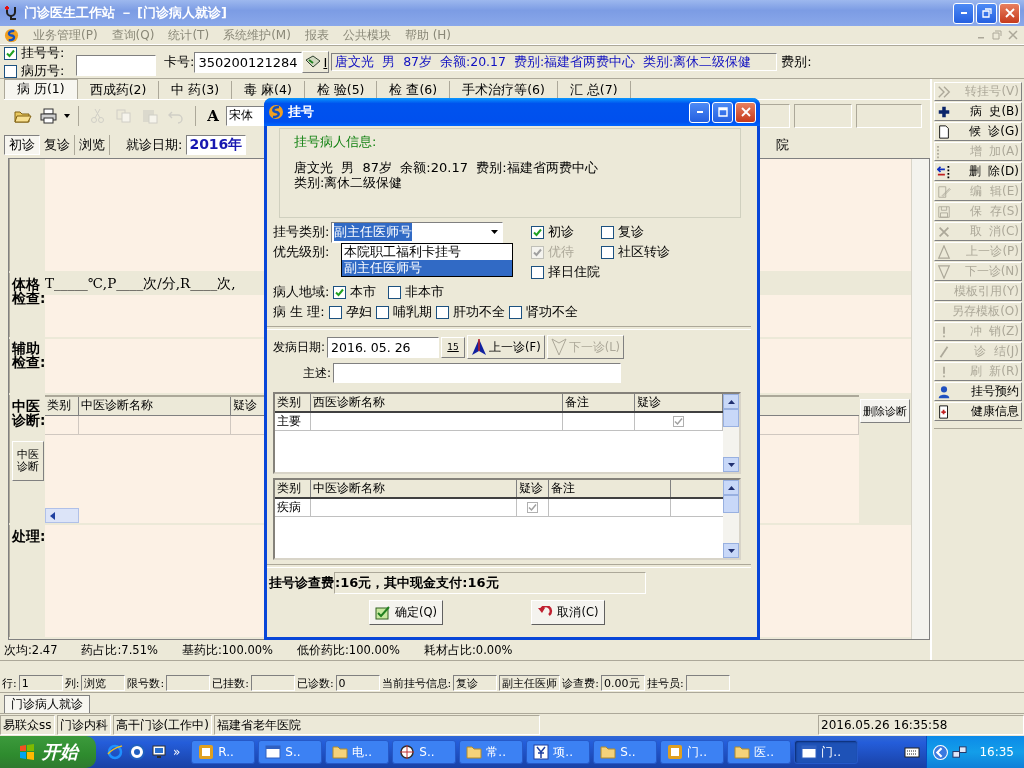 The width and height of the screenshot is (1024, 768). What do you see at coordinates (358, 312) in the screenshot?
I see `checkbox-label: 孕妇` at bounding box center [358, 312].